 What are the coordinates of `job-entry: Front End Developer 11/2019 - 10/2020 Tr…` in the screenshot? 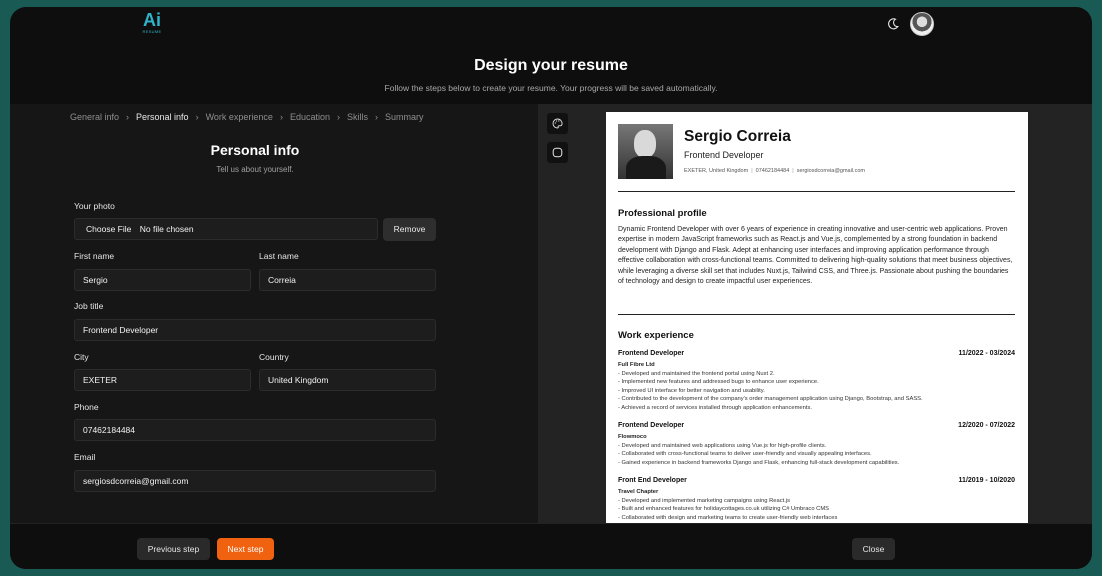 It's located at (816, 499).